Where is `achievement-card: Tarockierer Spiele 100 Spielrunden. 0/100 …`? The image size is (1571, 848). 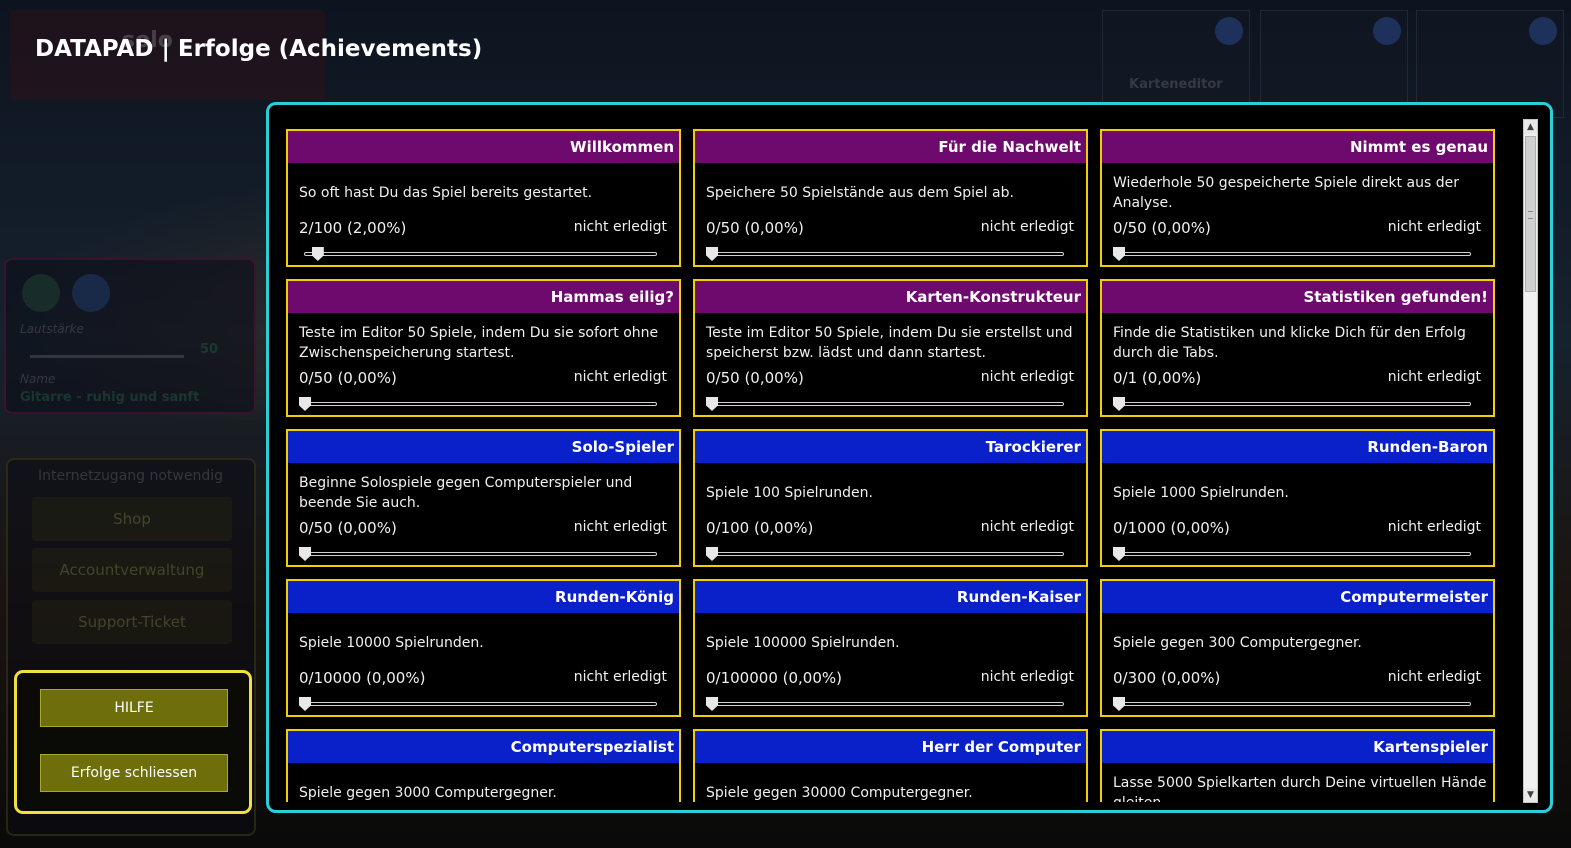
achievement-card: Tarockierer Spiele 100 Spielrunden. 0/100 … is located at coordinates (890, 498).